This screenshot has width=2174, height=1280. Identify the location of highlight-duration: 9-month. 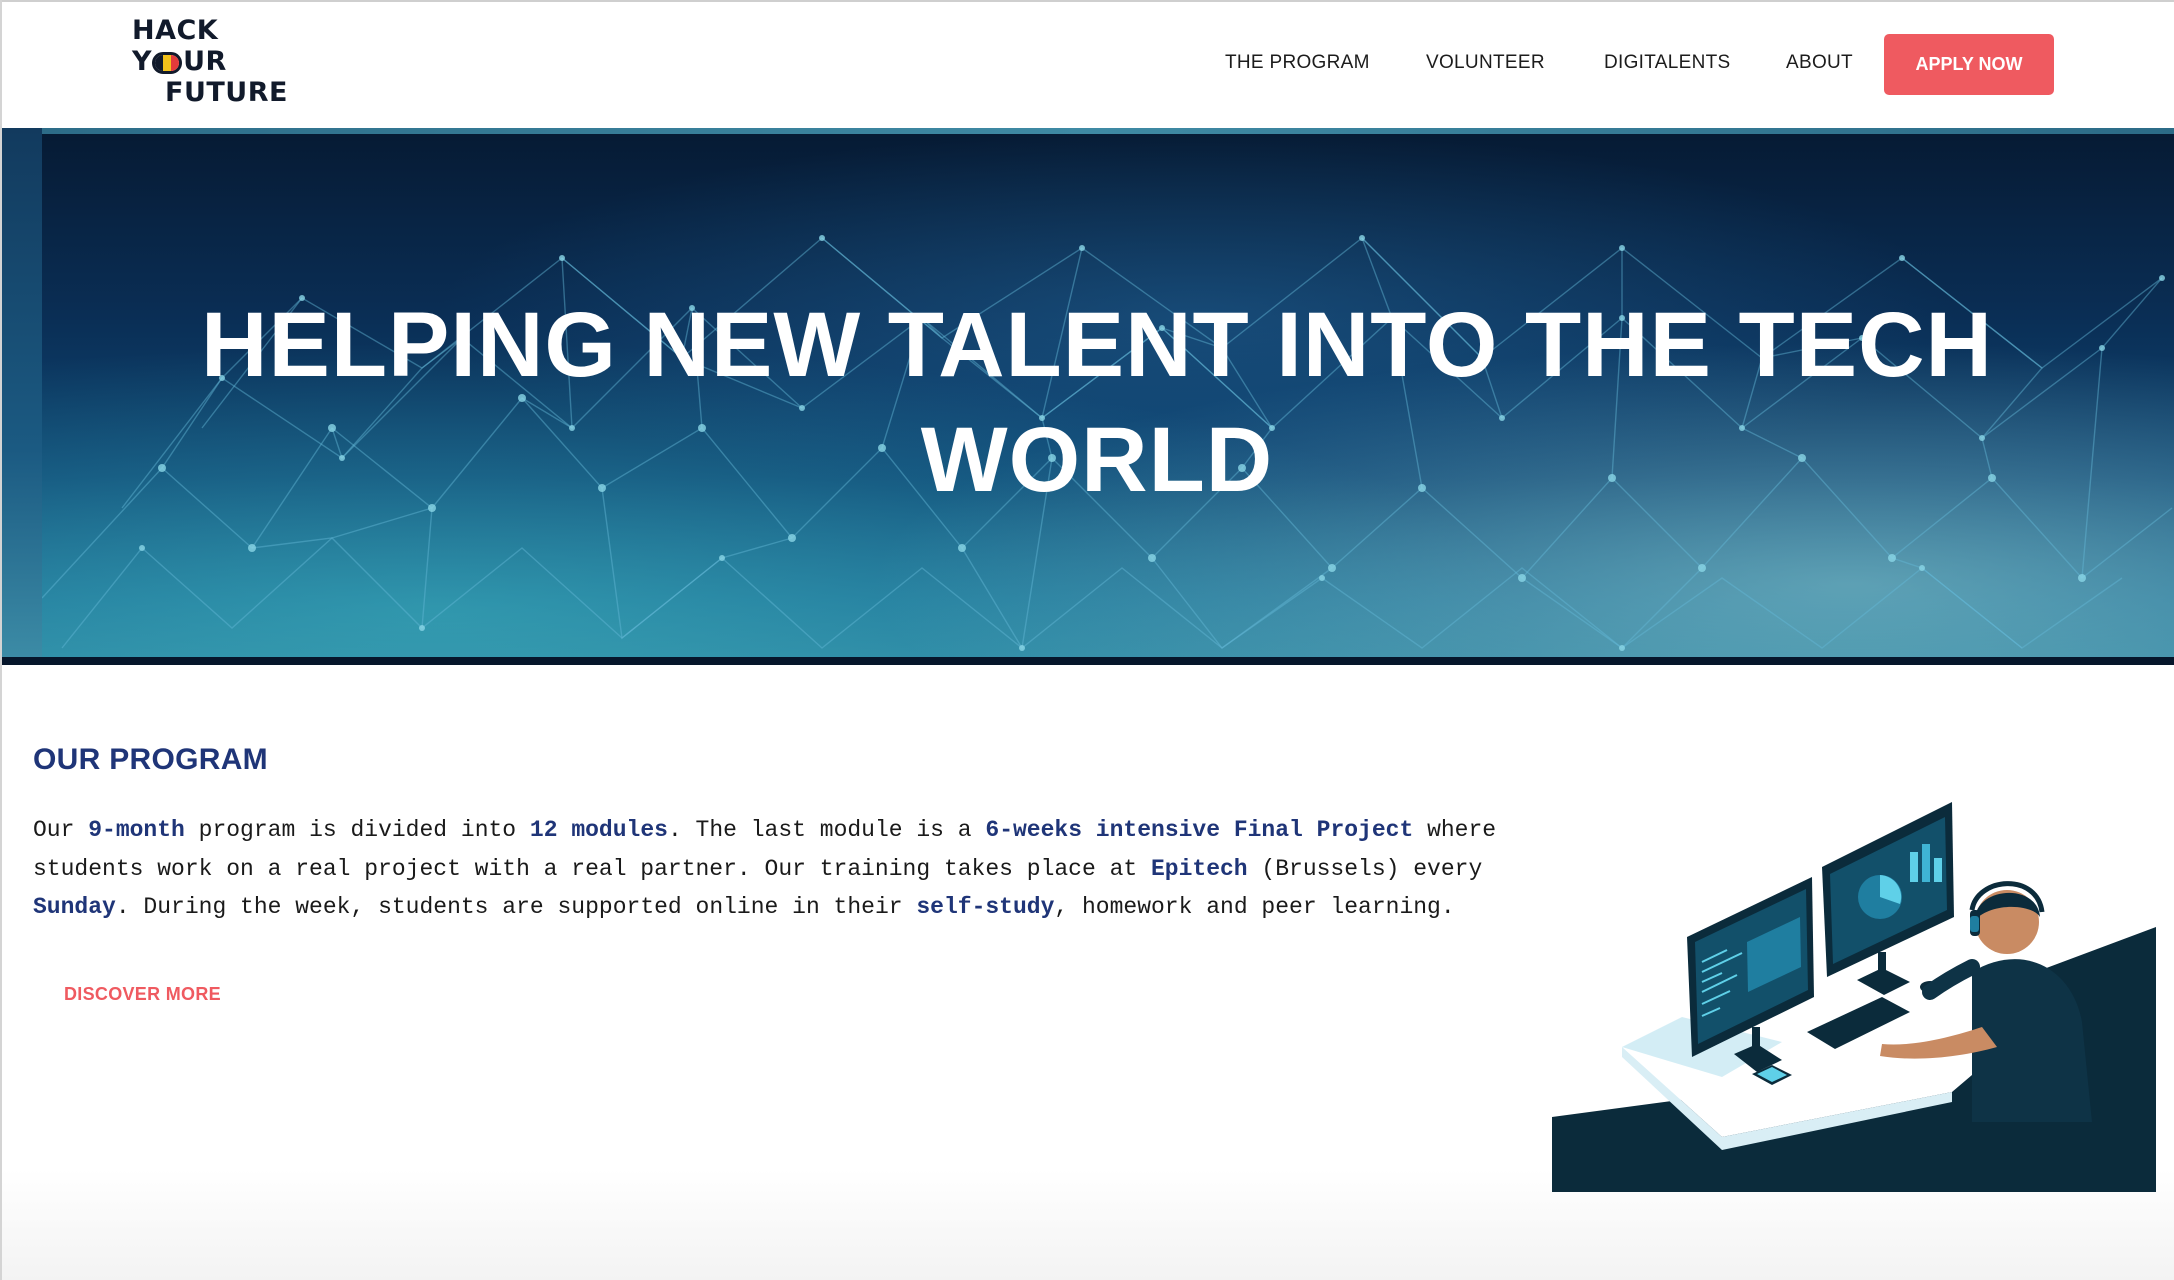
(136, 830).